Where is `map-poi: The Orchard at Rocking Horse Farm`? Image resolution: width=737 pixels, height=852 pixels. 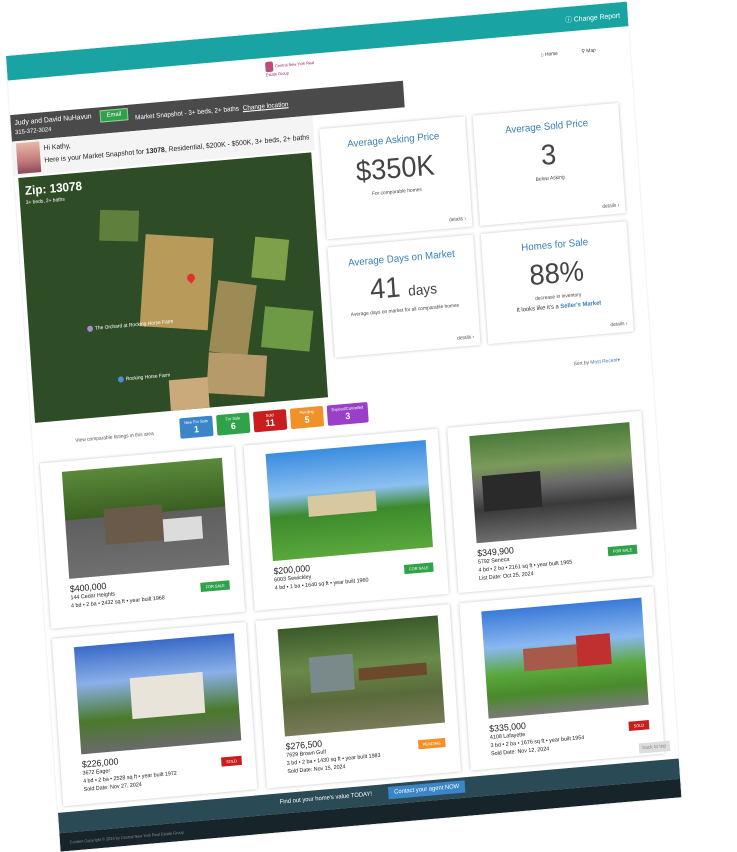
map-poi: The Orchard at Rocking Horse Farm is located at coordinates (130, 325).